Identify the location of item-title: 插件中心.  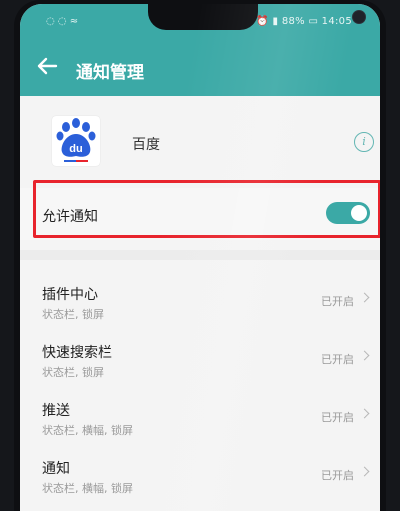
(70, 295).